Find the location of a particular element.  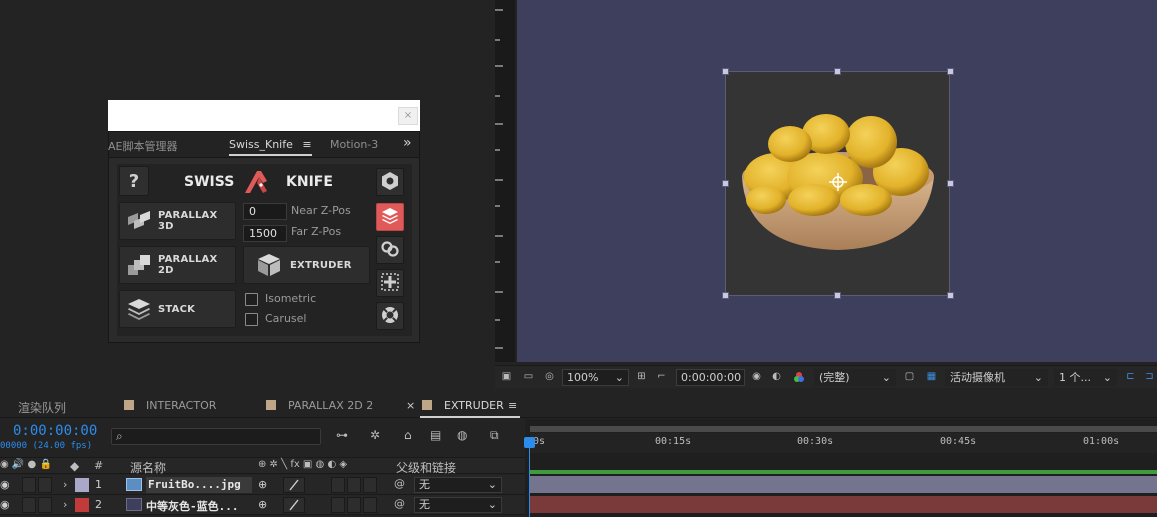

monitor-icon: ▭ is located at coordinates (528, 377).